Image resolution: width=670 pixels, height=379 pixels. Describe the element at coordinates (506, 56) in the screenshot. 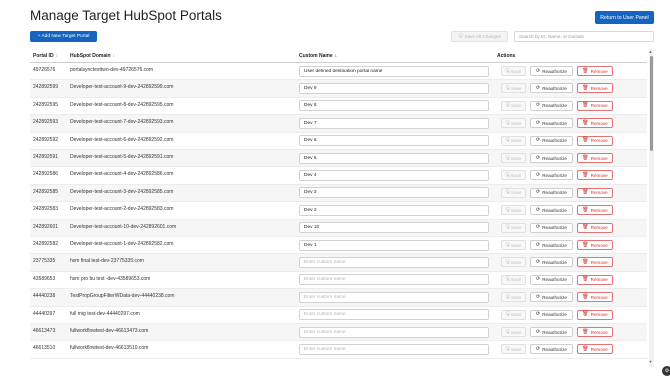

I see `actions-header-label: Actions` at that location.